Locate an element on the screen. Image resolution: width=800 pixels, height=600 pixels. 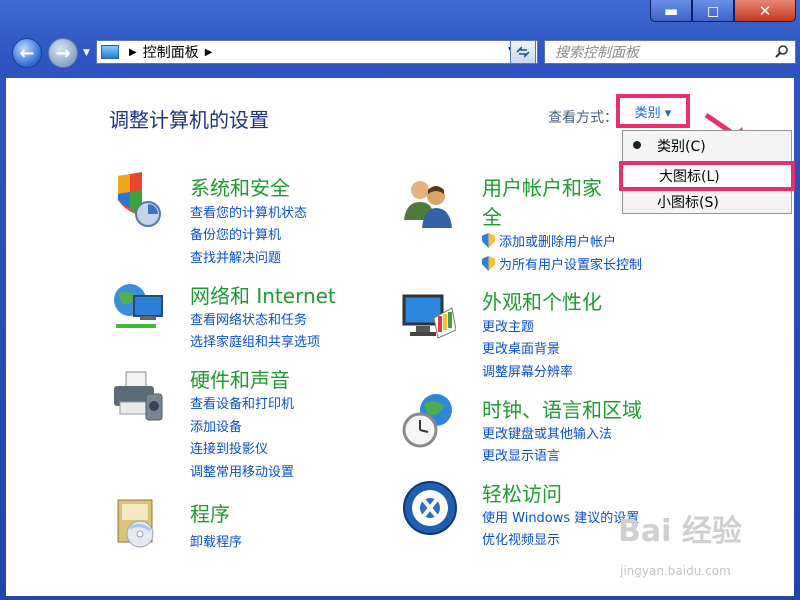
search-input: 搜索控制面板 is located at coordinates (670, 52).